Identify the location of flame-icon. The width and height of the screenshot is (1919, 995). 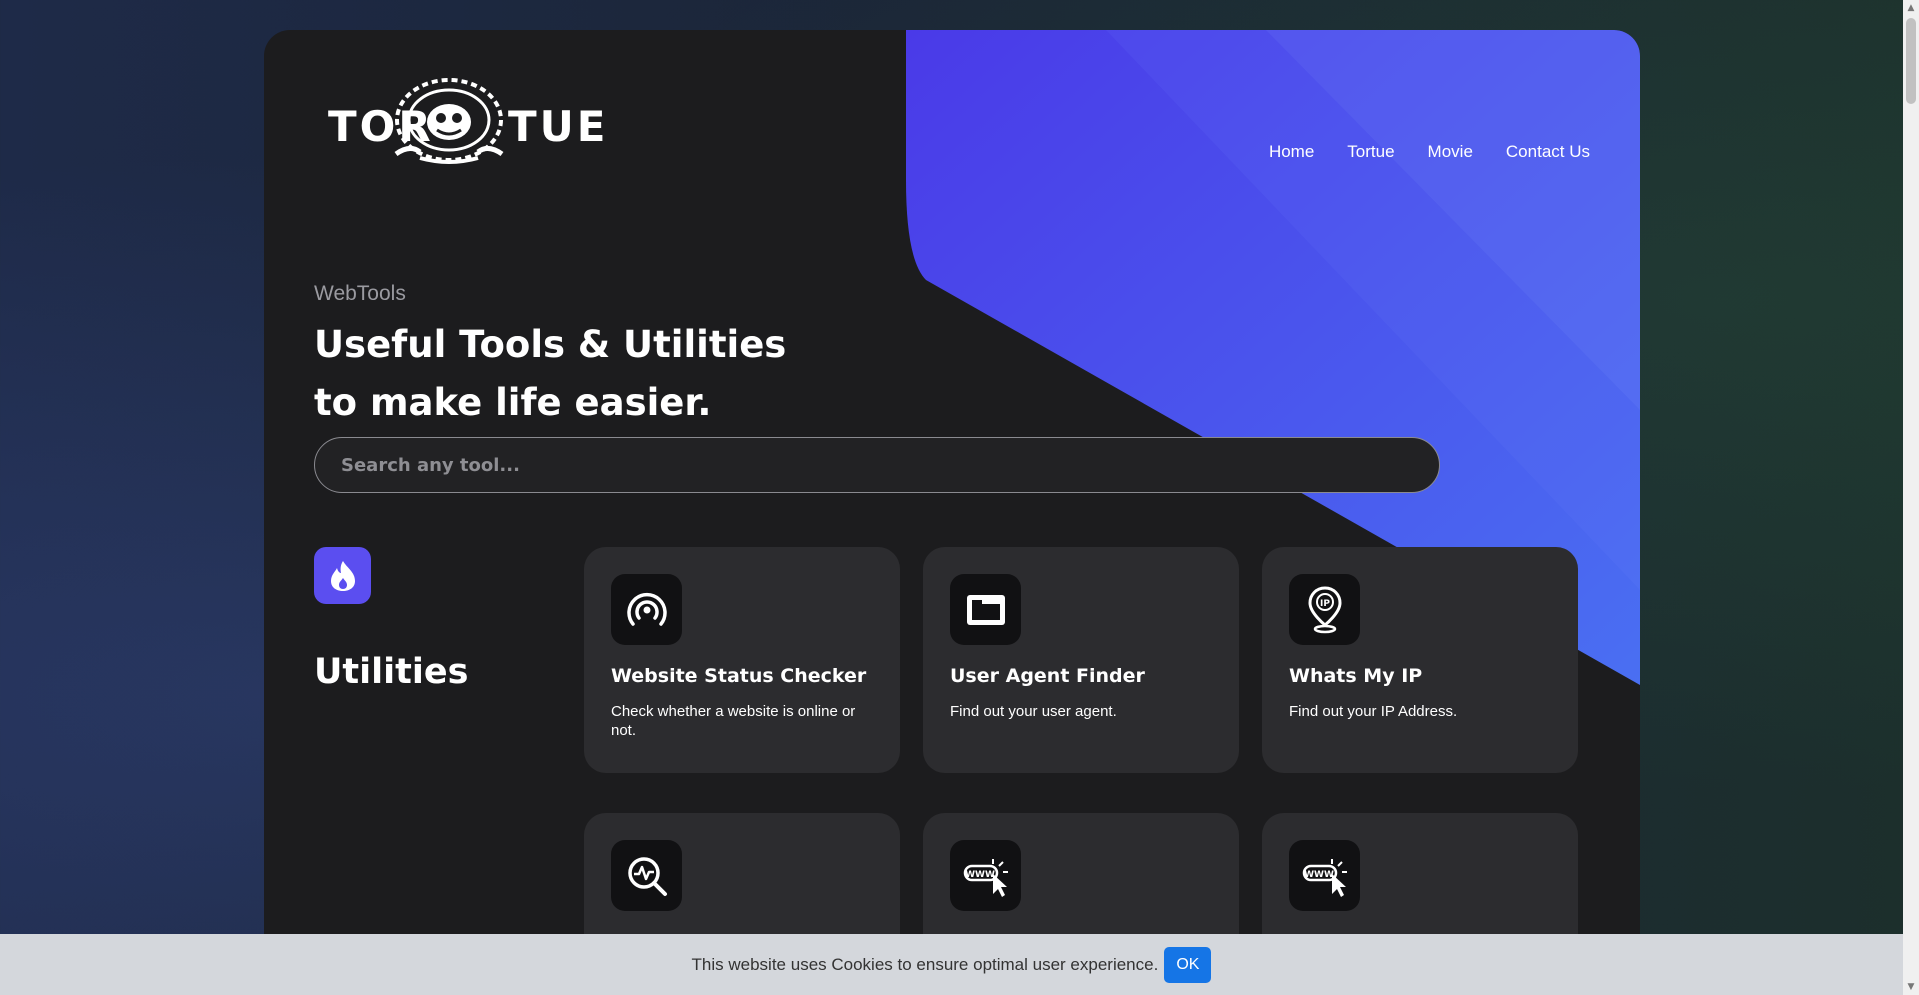
(342, 575).